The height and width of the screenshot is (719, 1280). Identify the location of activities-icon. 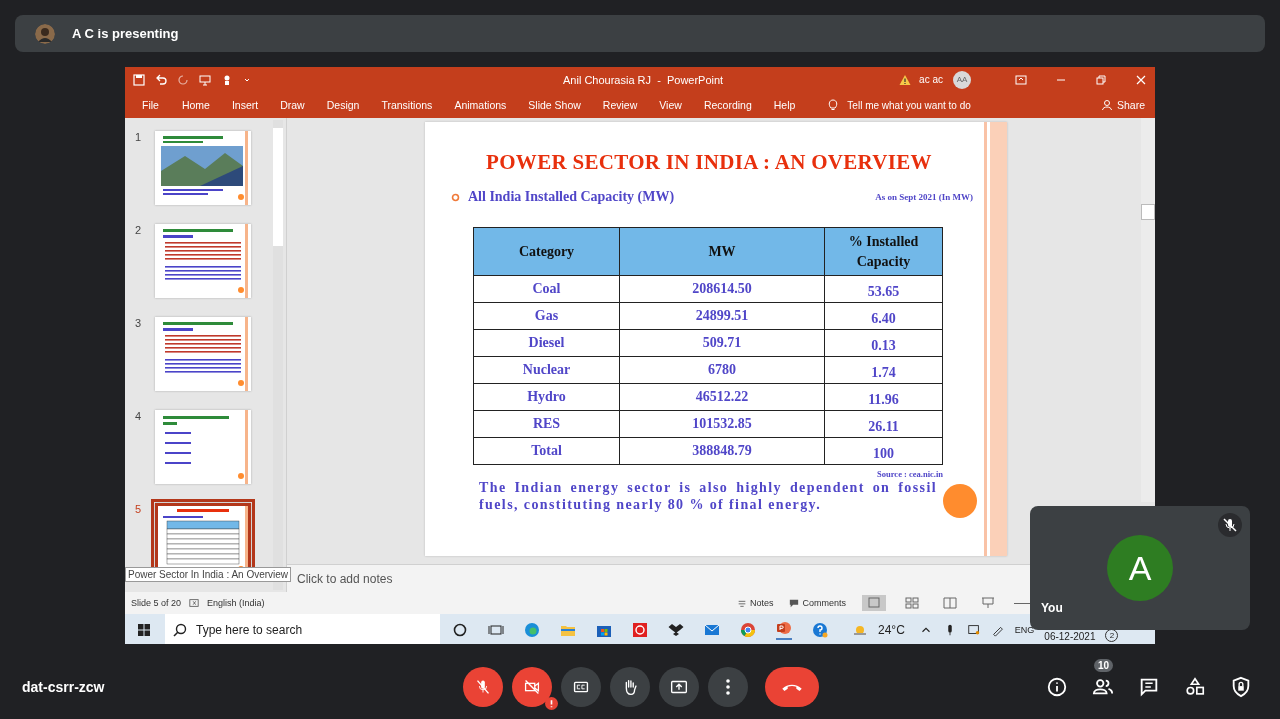
(1195, 687).